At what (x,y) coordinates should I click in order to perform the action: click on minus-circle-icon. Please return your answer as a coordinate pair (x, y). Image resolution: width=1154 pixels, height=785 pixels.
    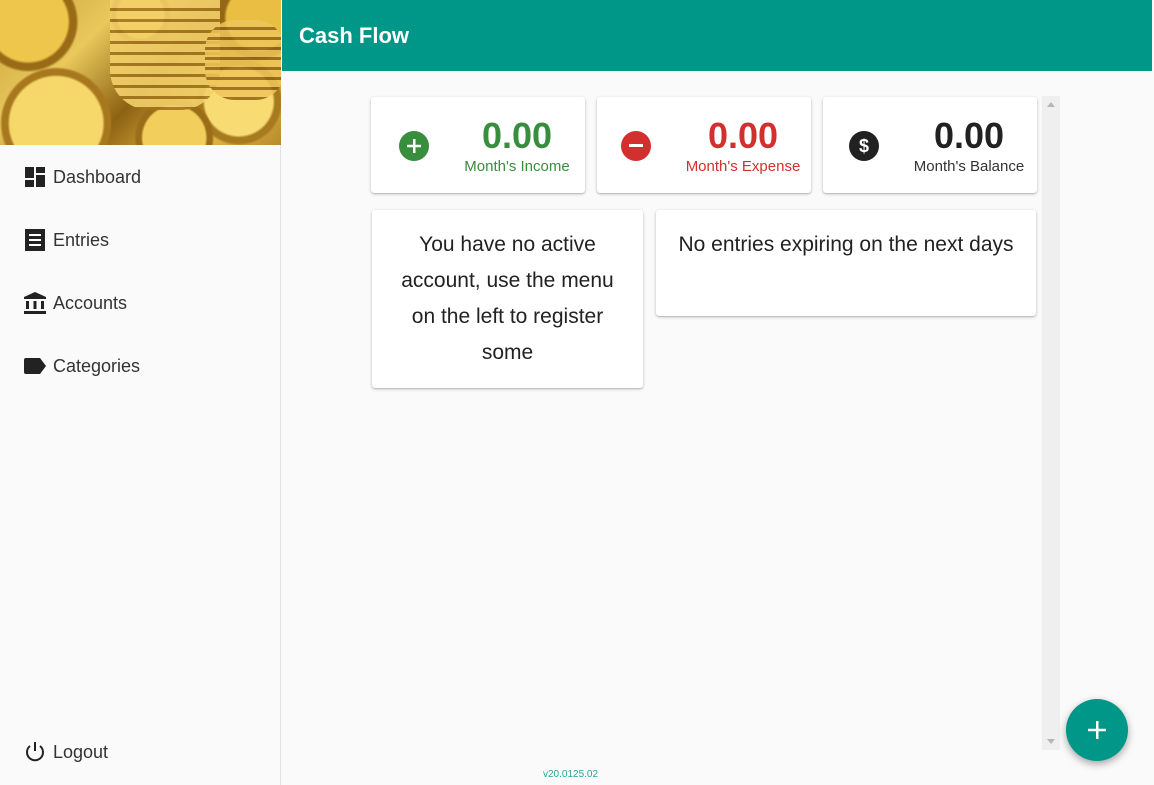
    Looking at the image, I should click on (636, 146).